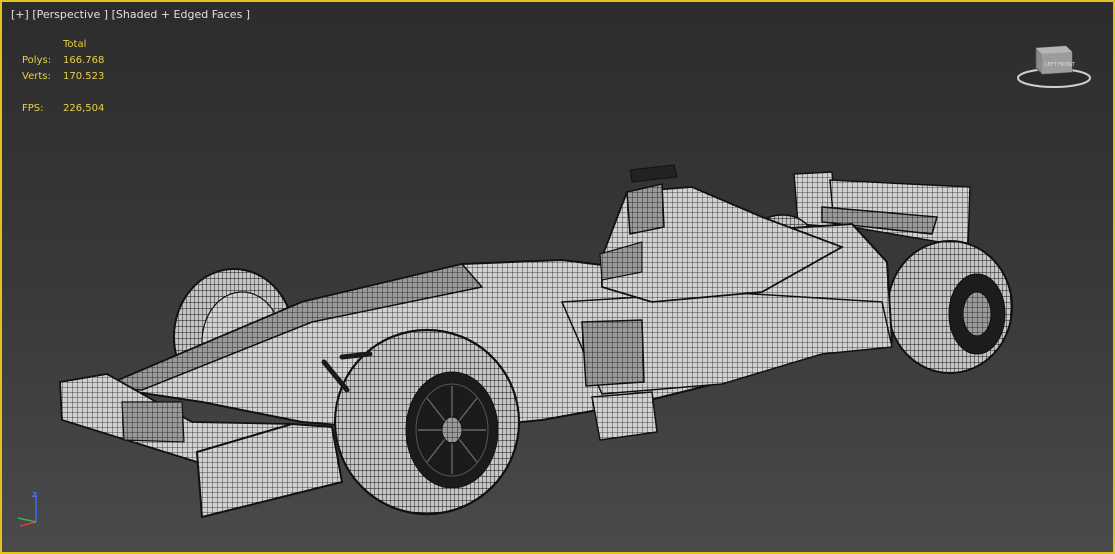 The height and width of the screenshot is (554, 1115). I want to click on rear-near-wheel, so click(950, 307).